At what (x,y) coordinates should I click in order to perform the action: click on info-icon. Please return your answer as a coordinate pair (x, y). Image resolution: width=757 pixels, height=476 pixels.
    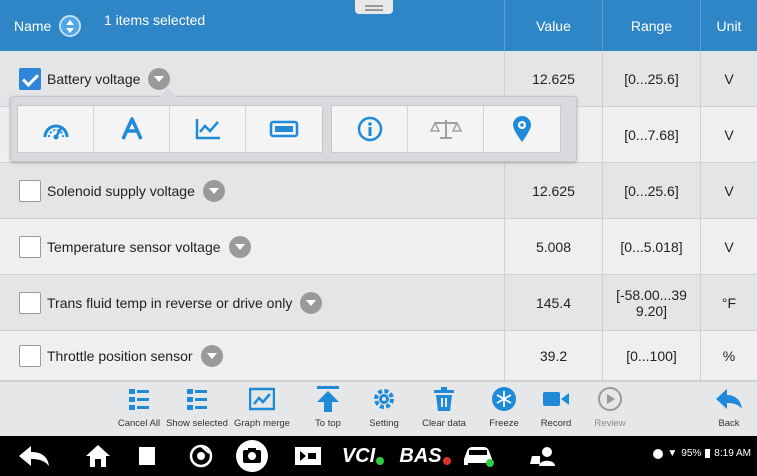
    Looking at the image, I should click on (369, 129).